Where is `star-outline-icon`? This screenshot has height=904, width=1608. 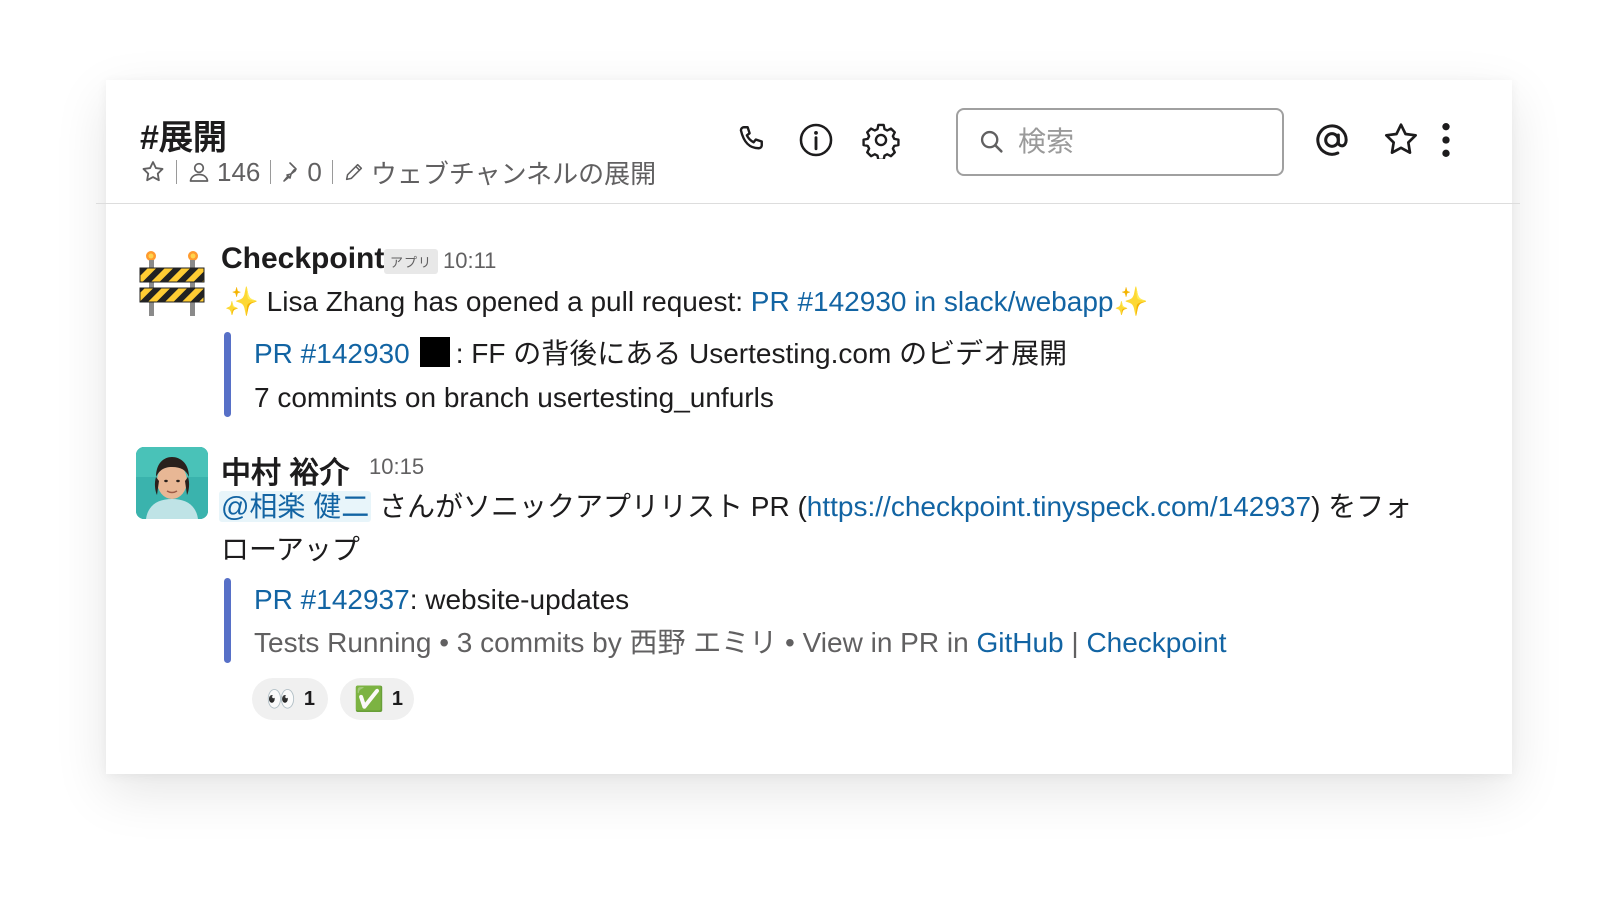
star-outline-icon is located at coordinates (153, 172).